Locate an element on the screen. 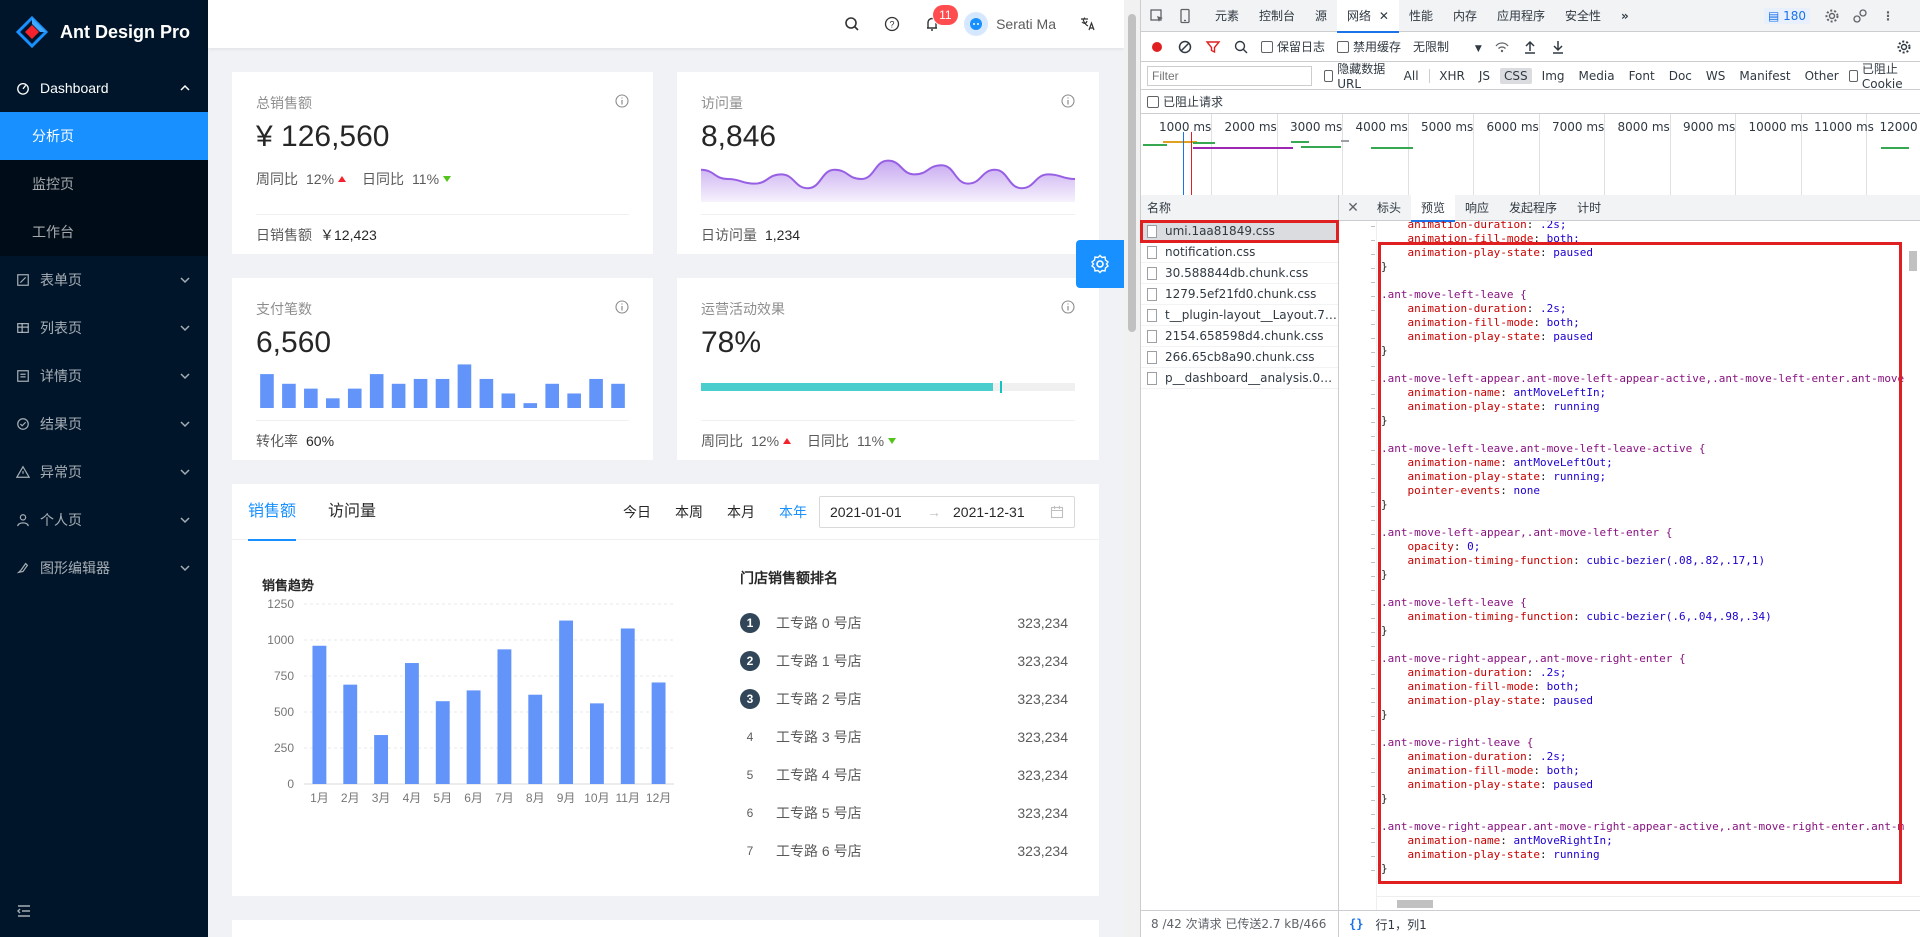 Image resolution: width=1920 pixels, height=937 pixels. code-vscroll-thumb is located at coordinates (1913, 261).